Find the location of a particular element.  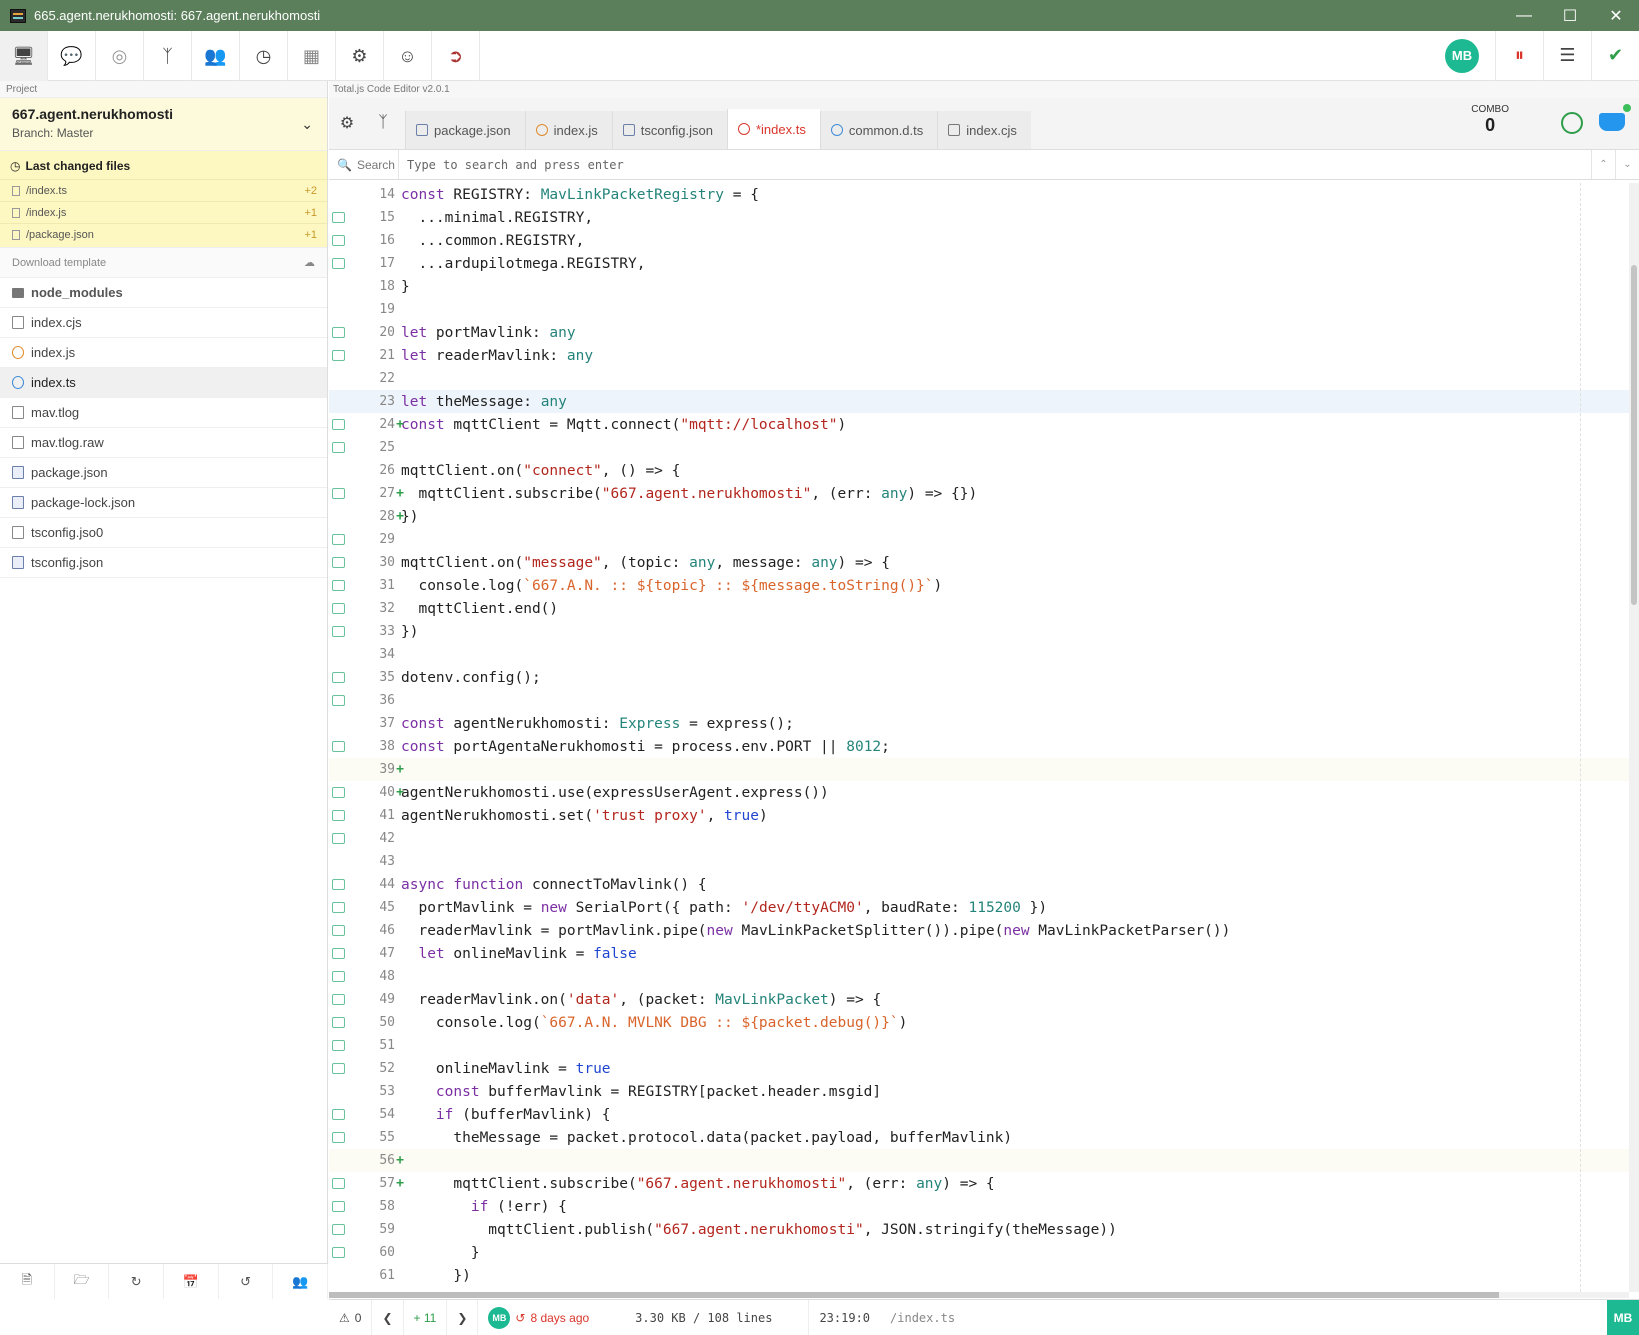

vertical-scrollbar is located at coordinates (1634, 737).